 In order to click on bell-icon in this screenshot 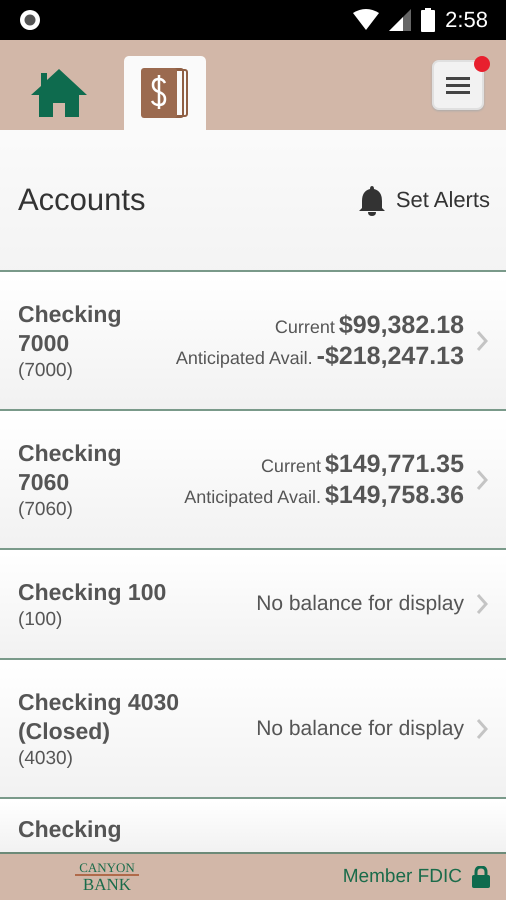, I will do `click(372, 200)`.